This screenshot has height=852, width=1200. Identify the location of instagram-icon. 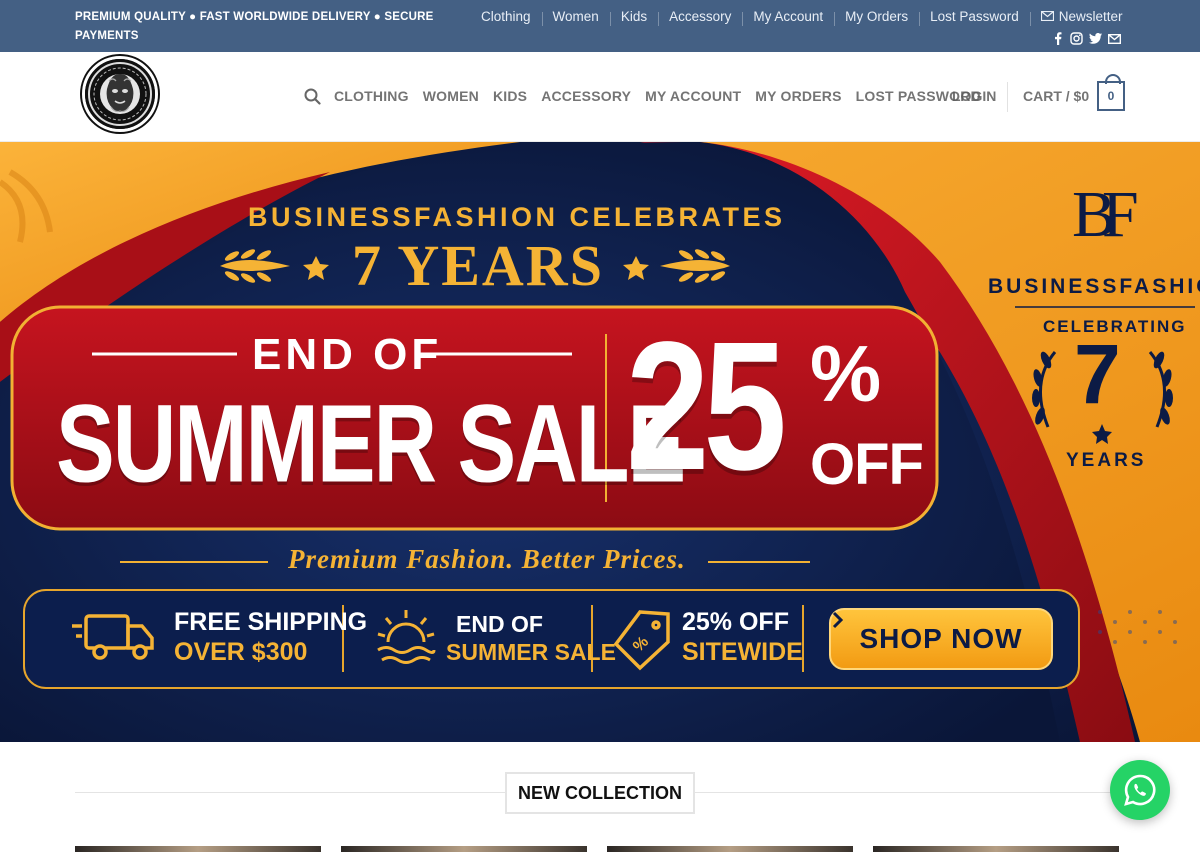
(1076, 38).